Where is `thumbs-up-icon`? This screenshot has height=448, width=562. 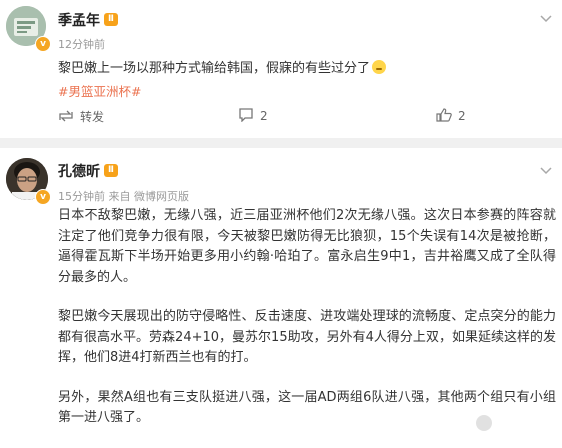 thumbs-up-icon is located at coordinates (444, 116).